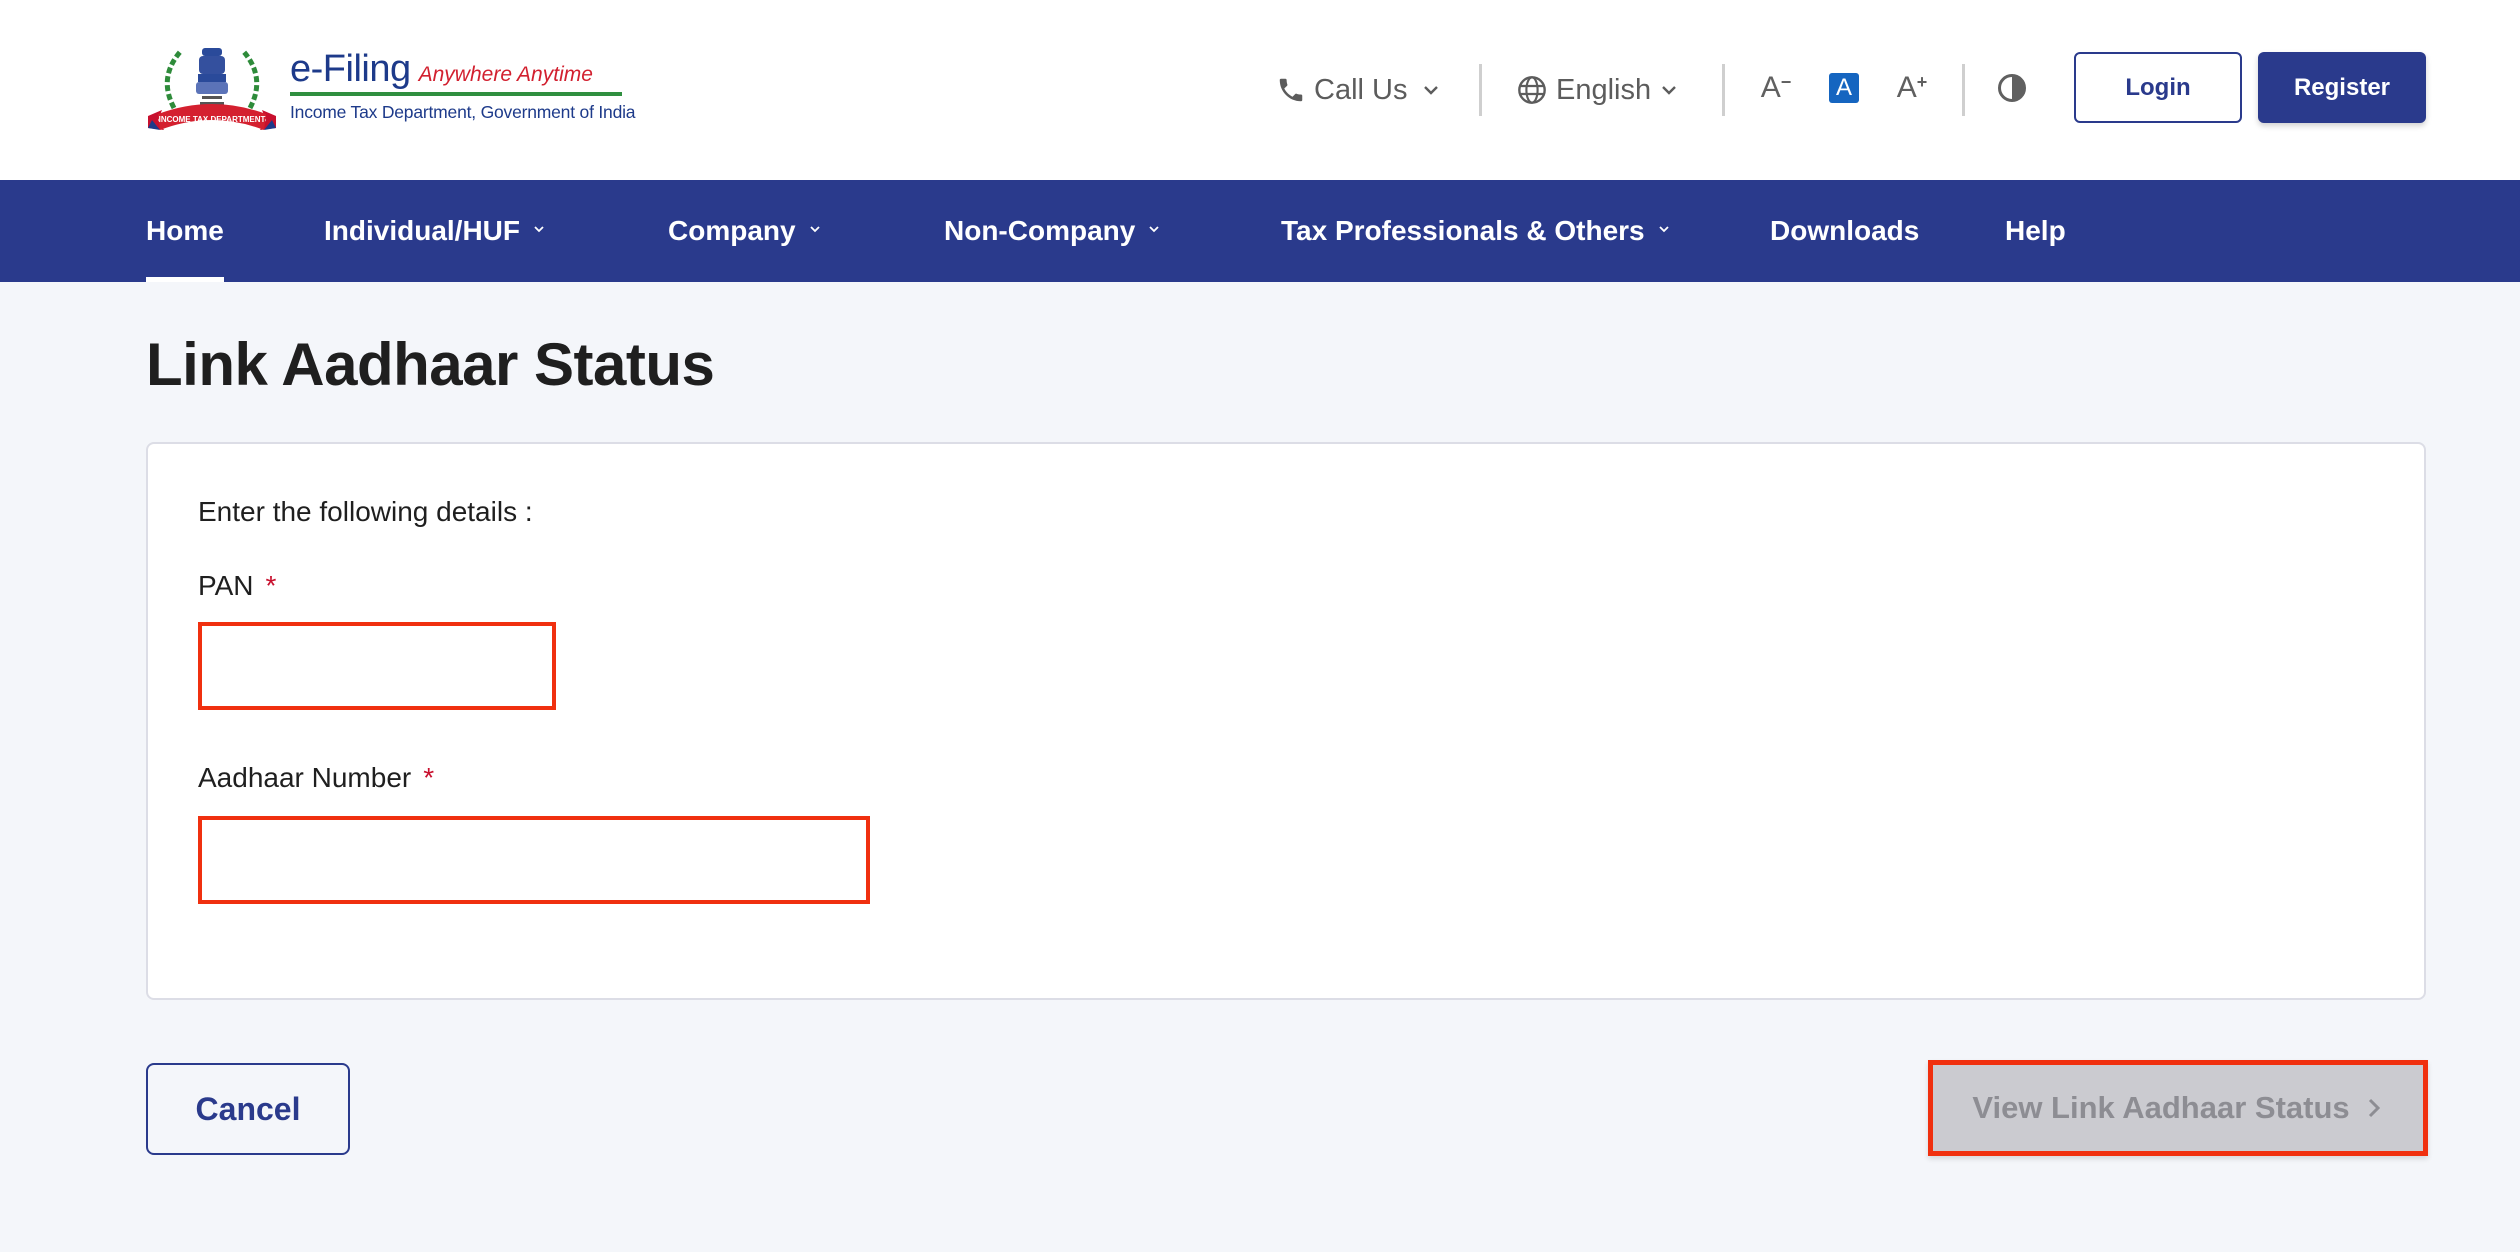  What do you see at coordinates (505, 74) in the screenshot?
I see `logo-tagline: Anywhere Anytime` at bounding box center [505, 74].